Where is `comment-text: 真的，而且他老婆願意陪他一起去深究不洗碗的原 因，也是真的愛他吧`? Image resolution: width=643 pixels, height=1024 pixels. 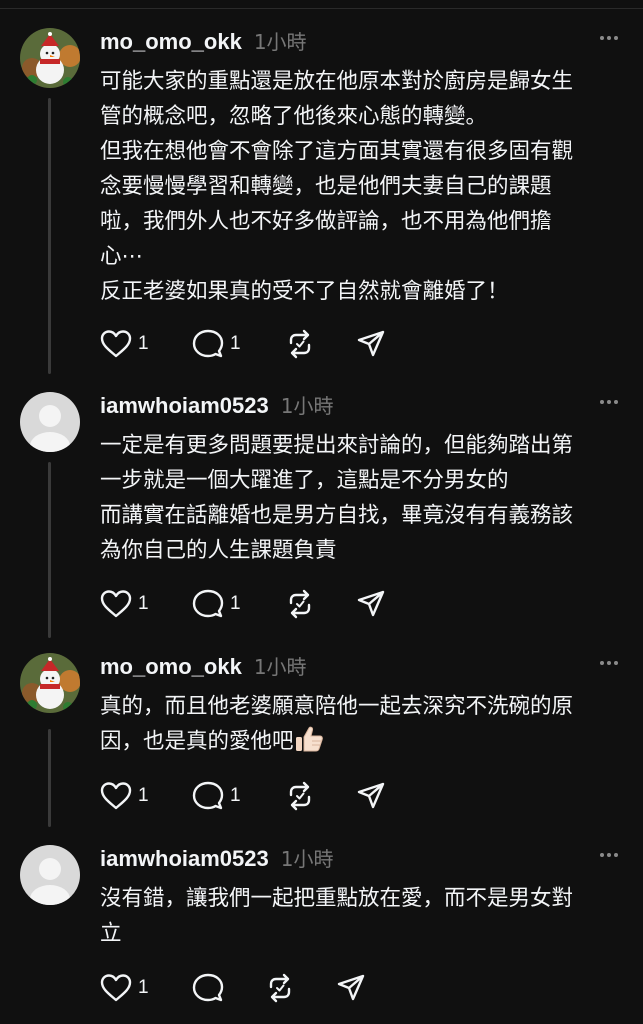 comment-text: 真的，而且他老婆願意陪他一起去深究不洗碗的原 因，也是真的愛他吧 is located at coordinates (362, 726).